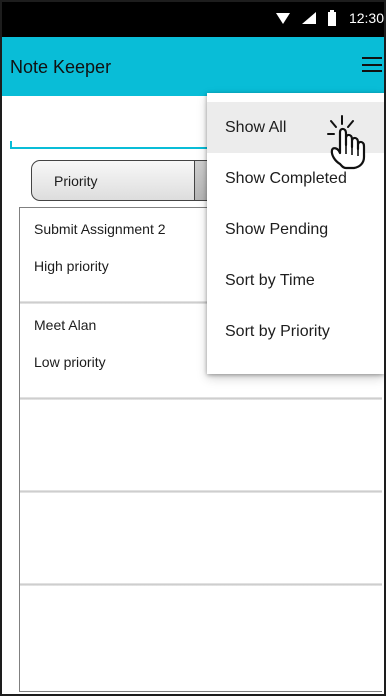 This screenshot has height=696, width=386. What do you see at coordinates (295, 127) in the screenshot?
I see `menu-item-show-all: Show All` at bounding box center [295, 127].